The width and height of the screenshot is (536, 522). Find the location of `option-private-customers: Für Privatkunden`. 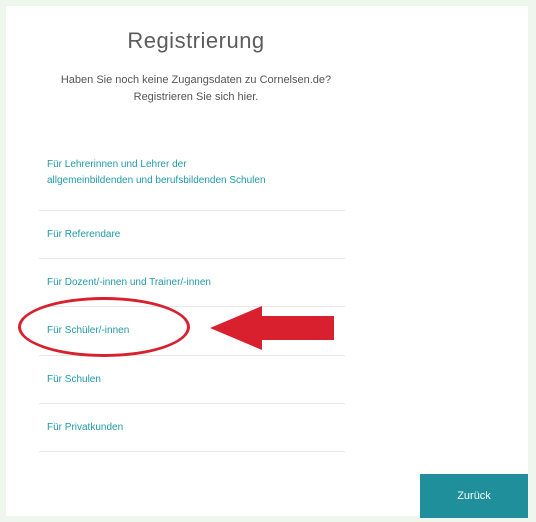

option-private-customers: Für Privatkunden is located at coordinates (192, 428).